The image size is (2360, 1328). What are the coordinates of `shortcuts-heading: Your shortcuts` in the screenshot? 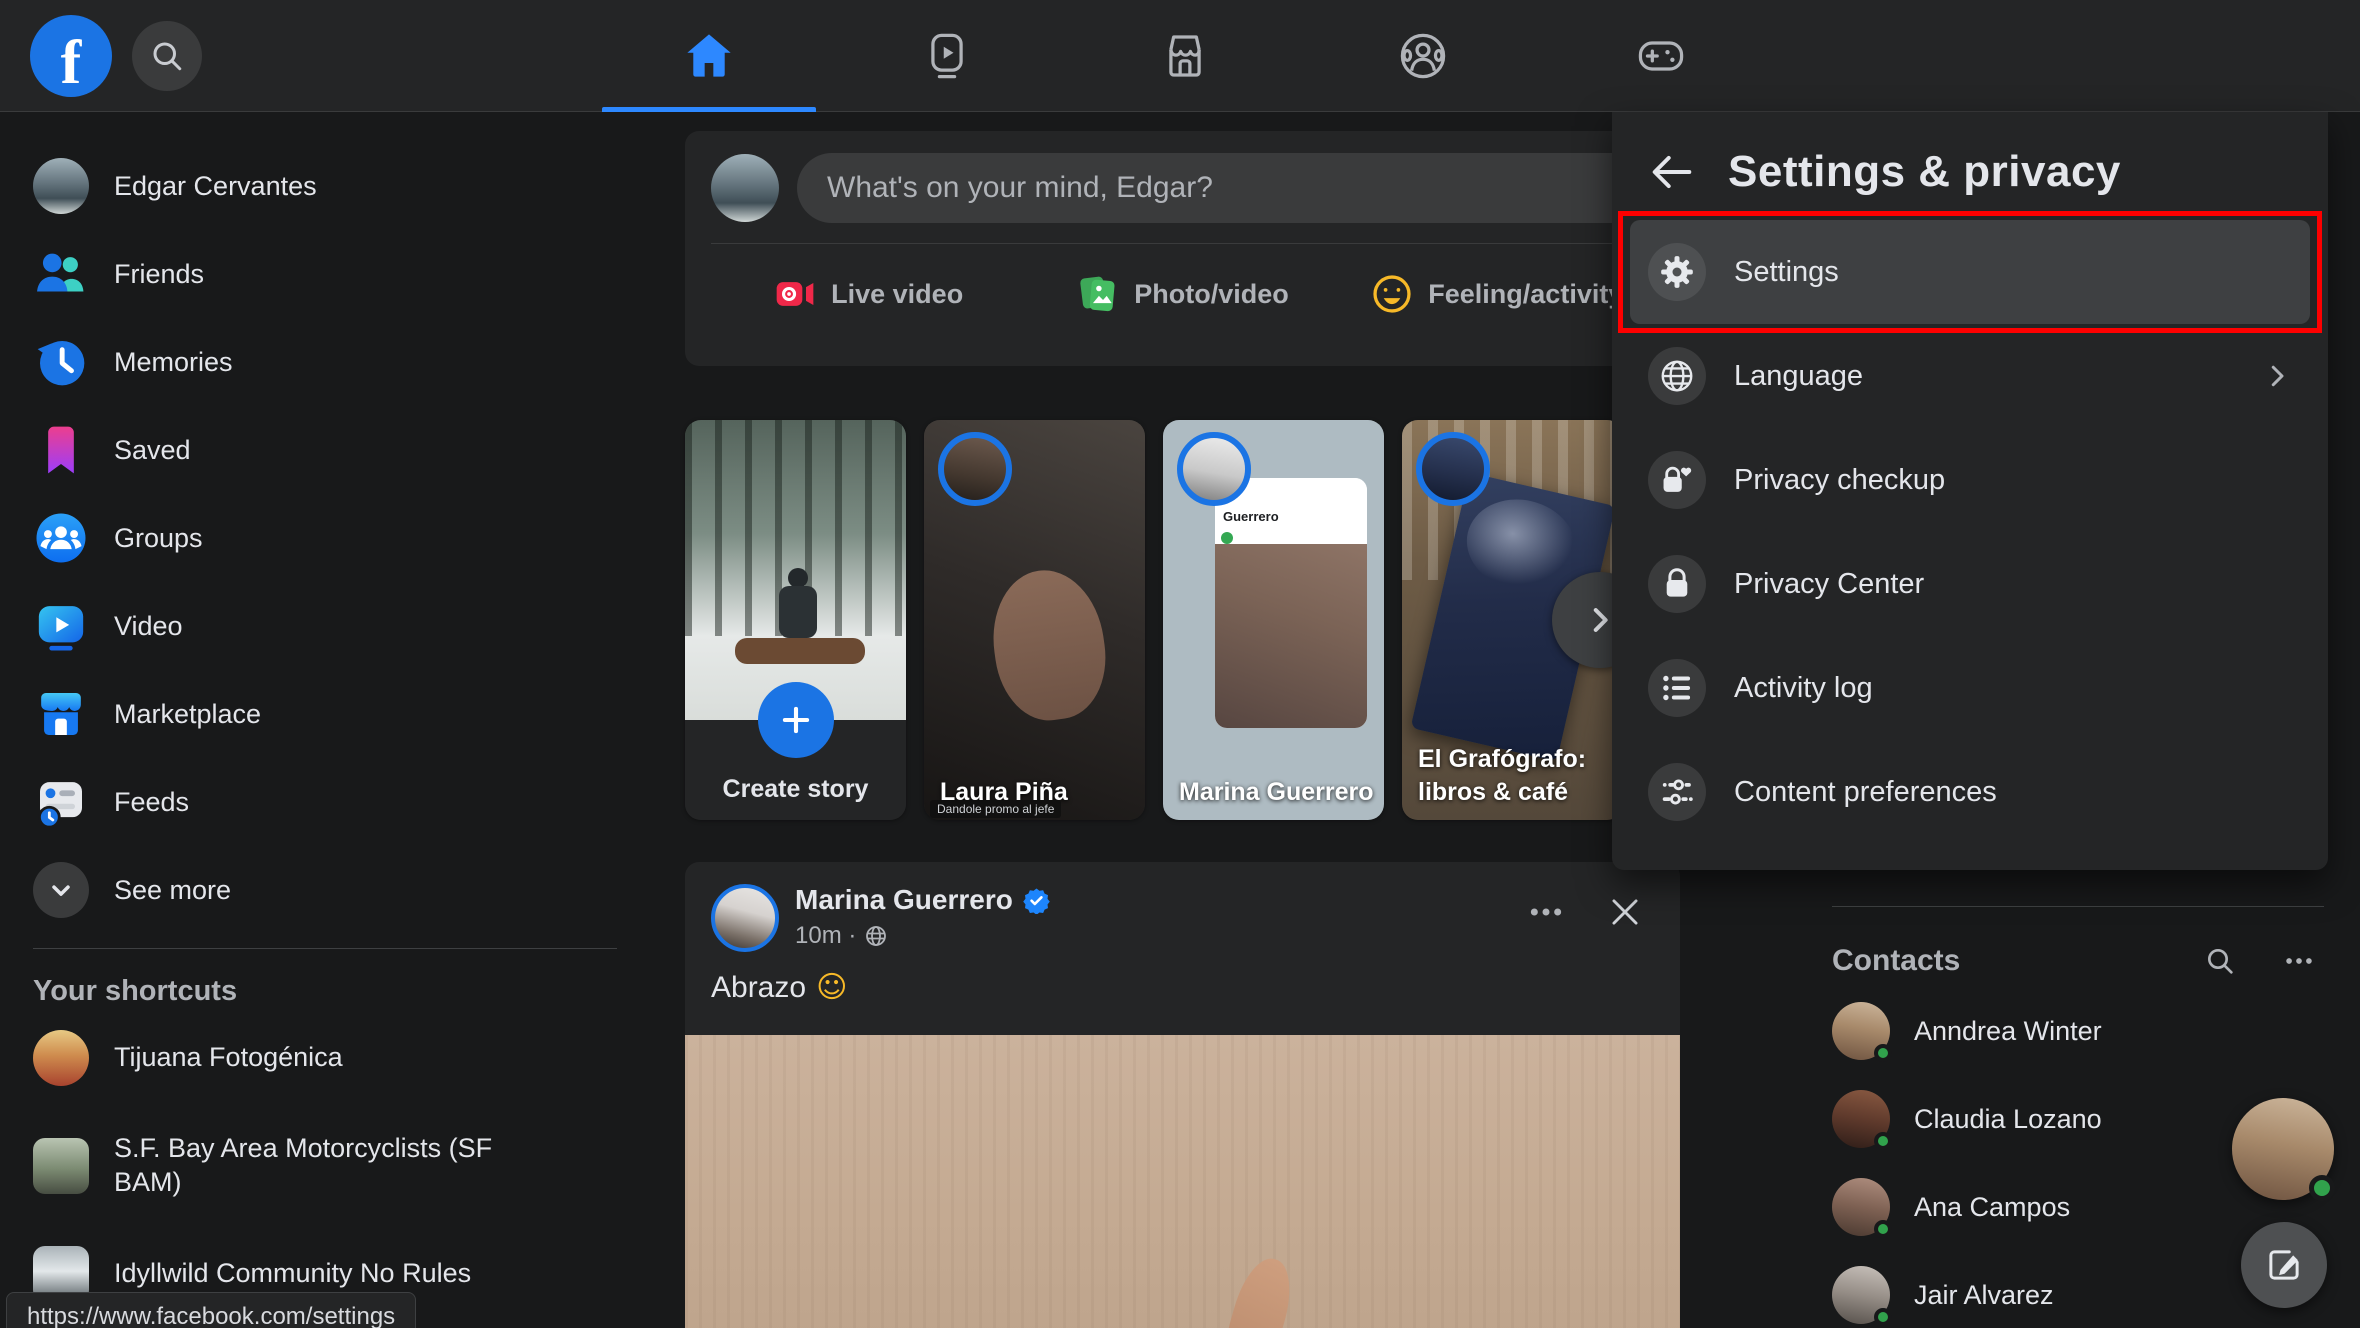 It's located at (135, 991).